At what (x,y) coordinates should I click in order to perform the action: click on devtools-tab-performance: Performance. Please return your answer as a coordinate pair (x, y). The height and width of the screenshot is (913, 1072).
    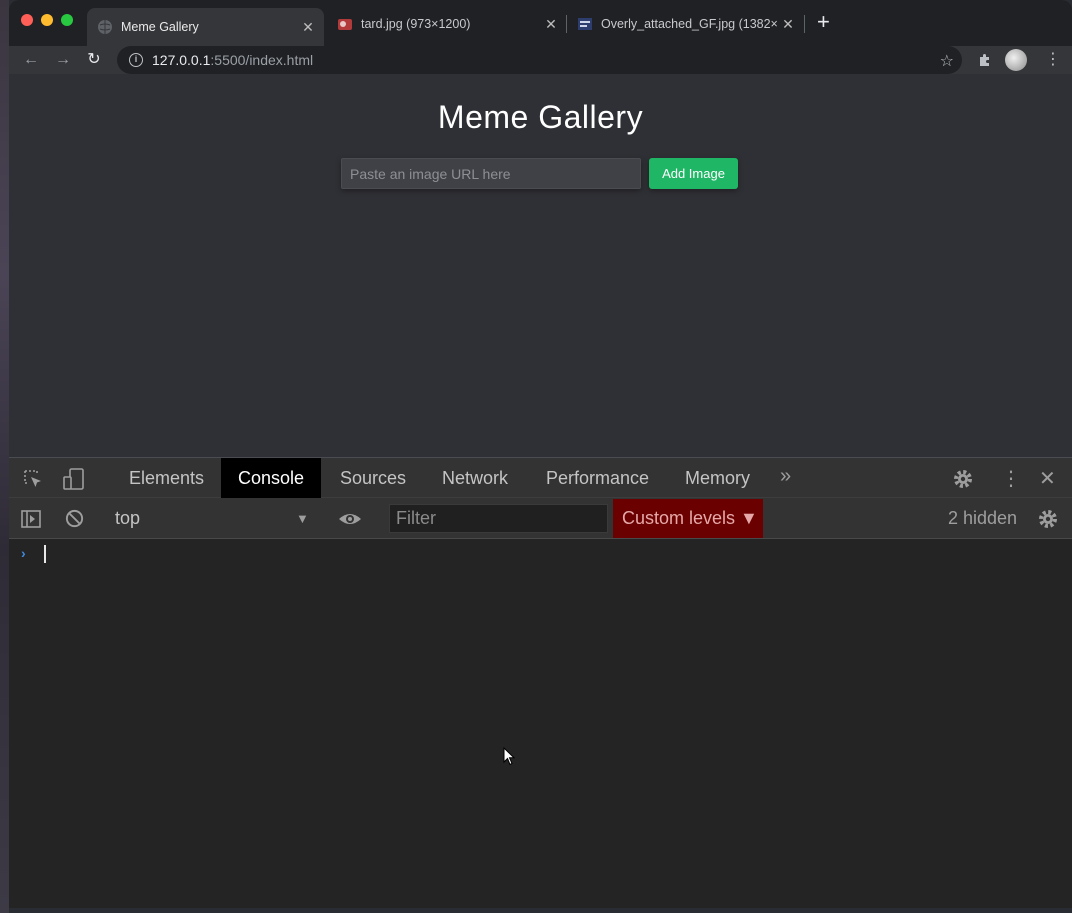
    Looking at the image, I should click on (597, 478).